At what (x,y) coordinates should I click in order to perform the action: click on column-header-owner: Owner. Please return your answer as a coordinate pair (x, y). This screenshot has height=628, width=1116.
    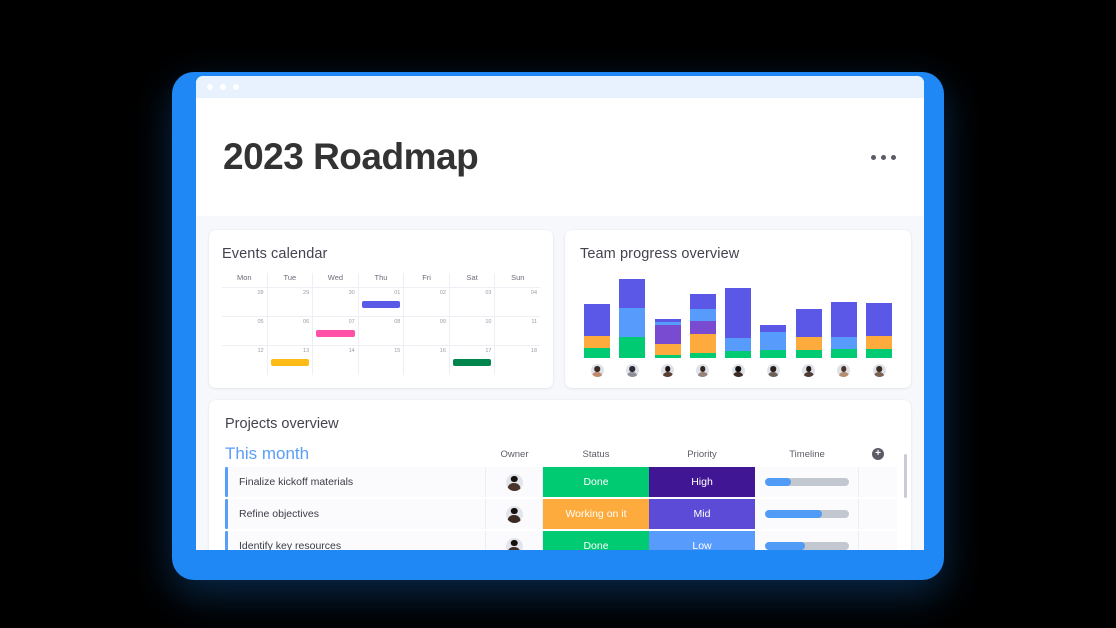
    Looking at the image, I should click on (514, 454).